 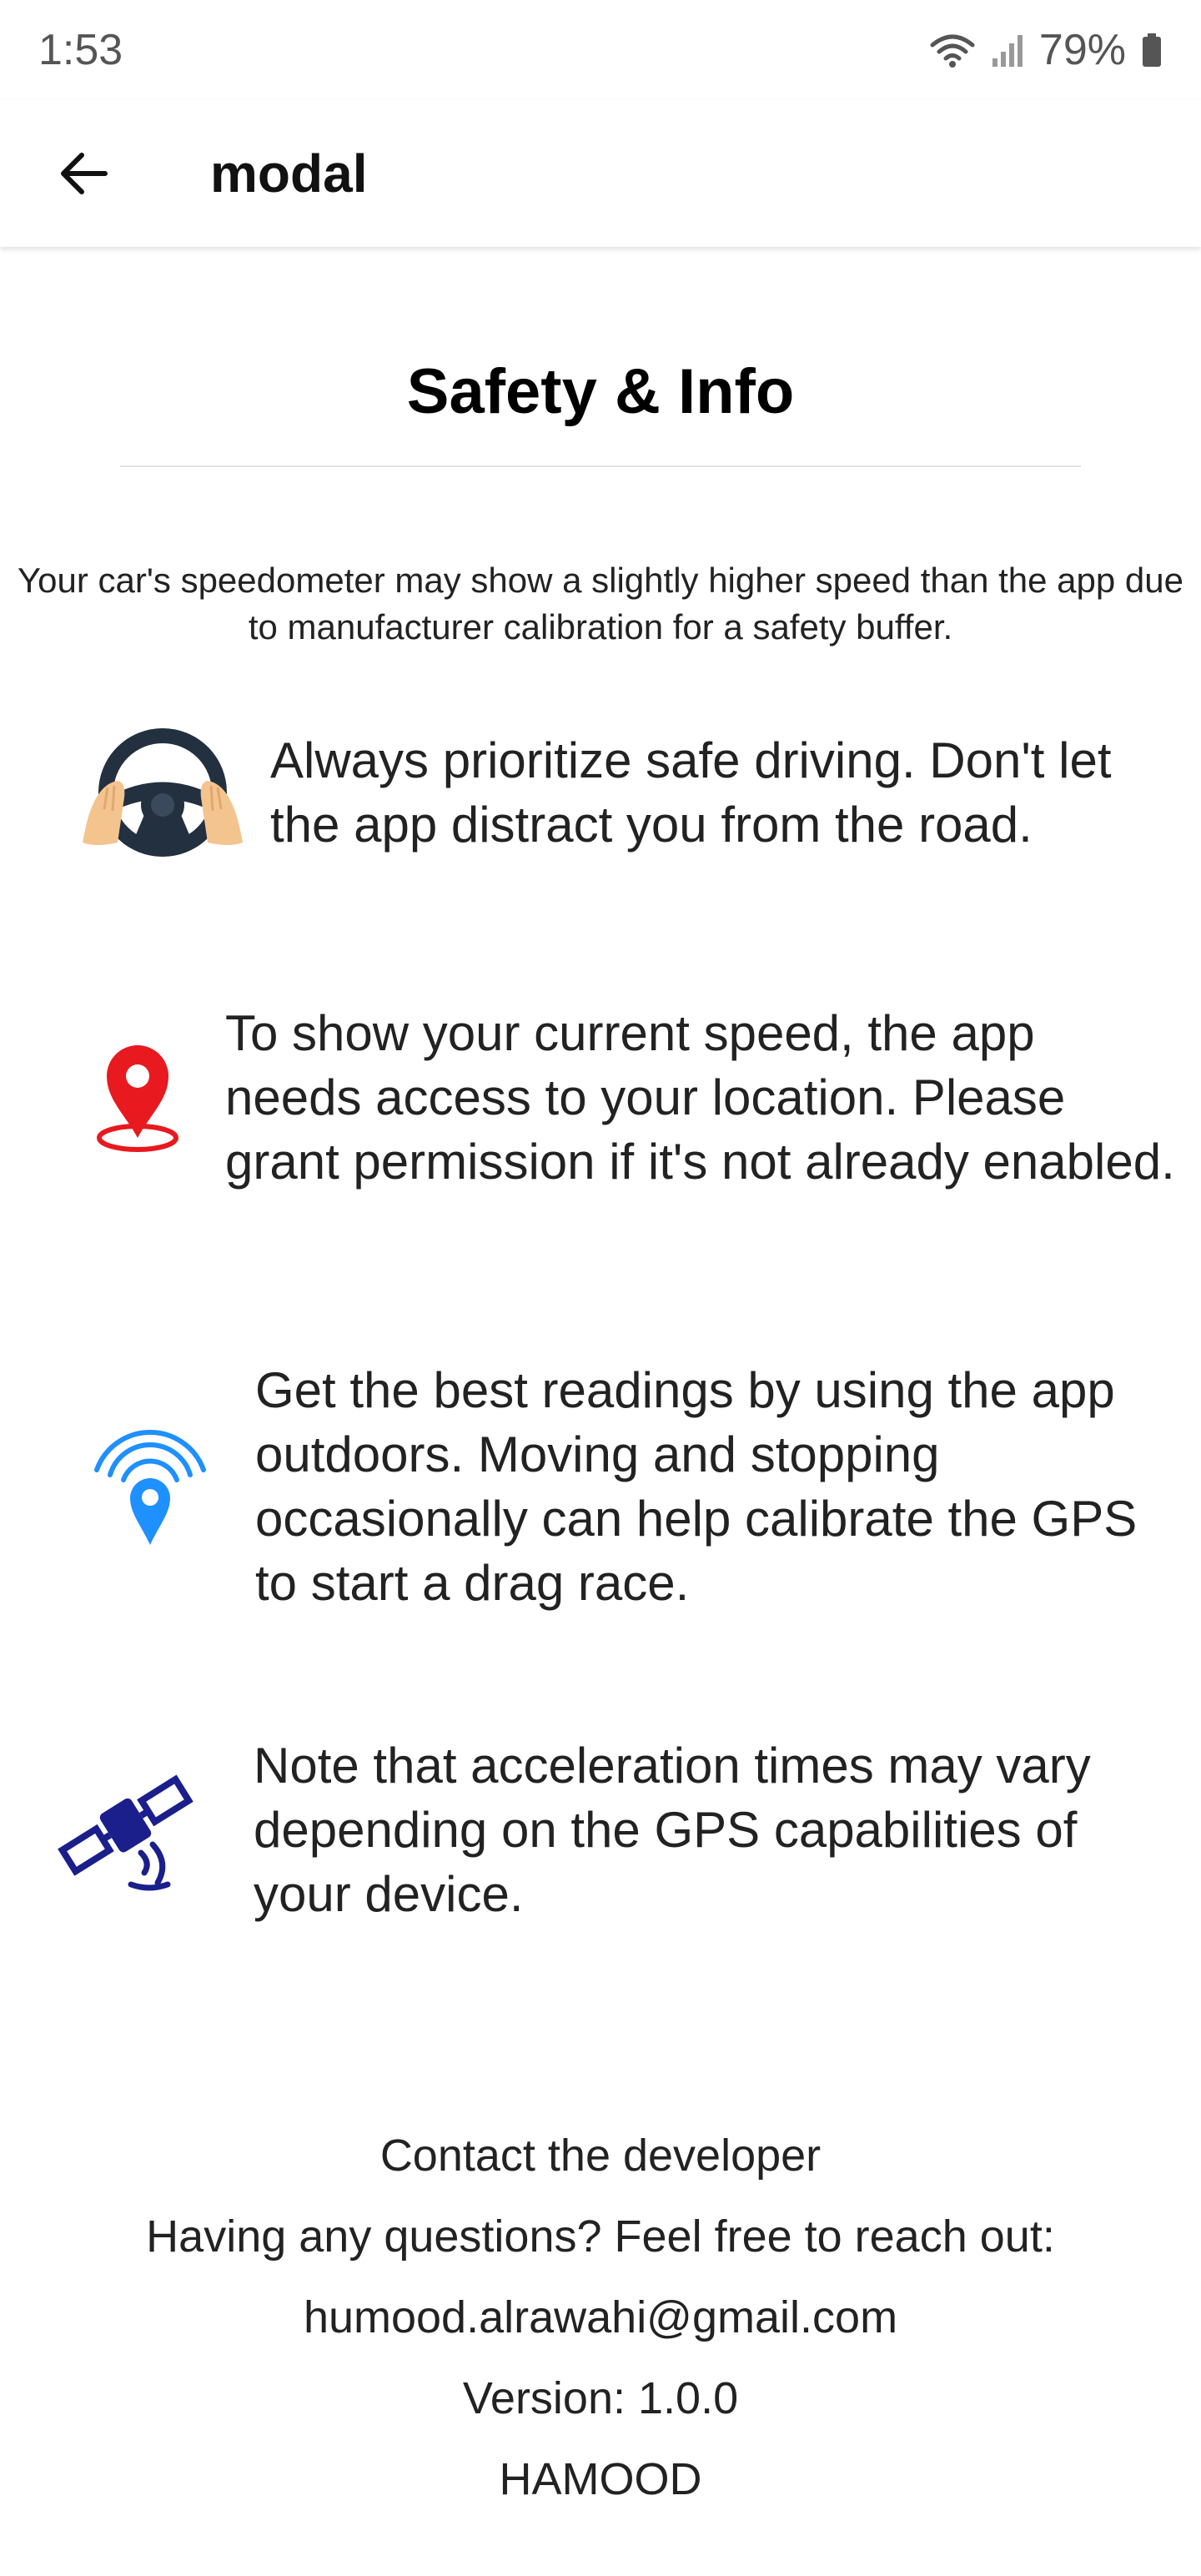 I want to click on wifi-icon, so click(x=953, y=50).